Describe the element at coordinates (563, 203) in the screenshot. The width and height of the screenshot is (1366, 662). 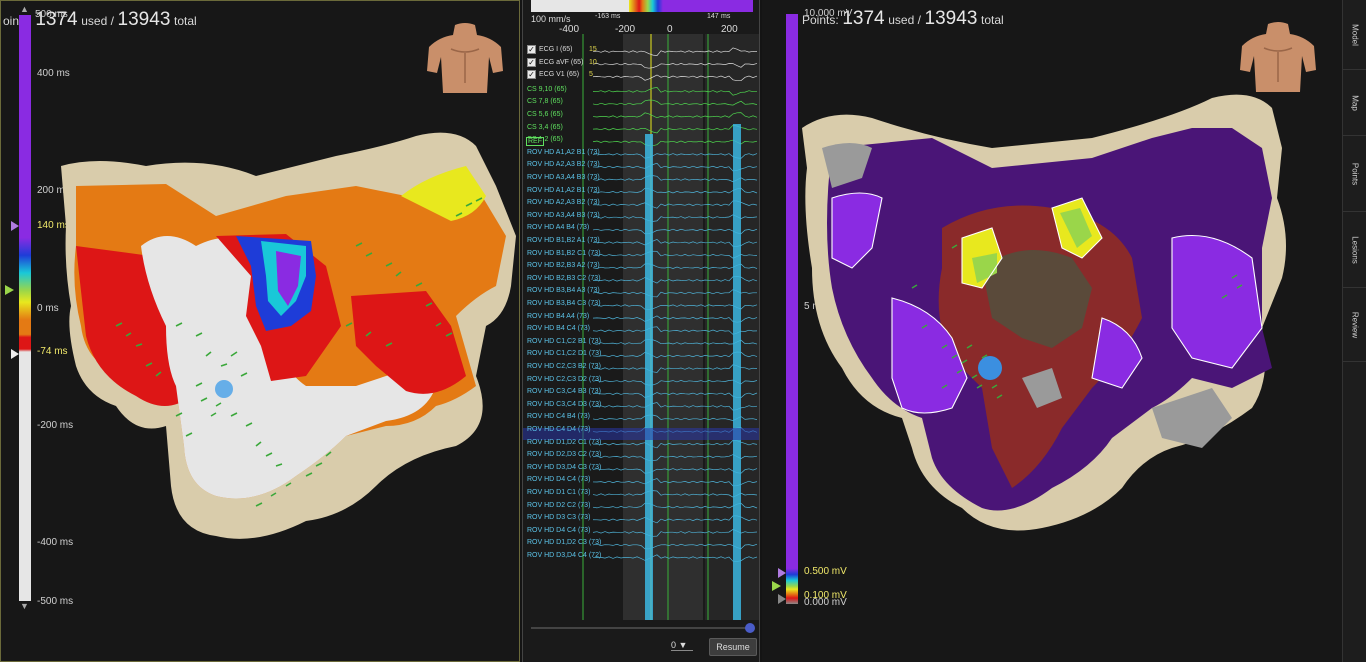
I see `channel-label: ROV HD A2,A3 B2 (73)` at that location.